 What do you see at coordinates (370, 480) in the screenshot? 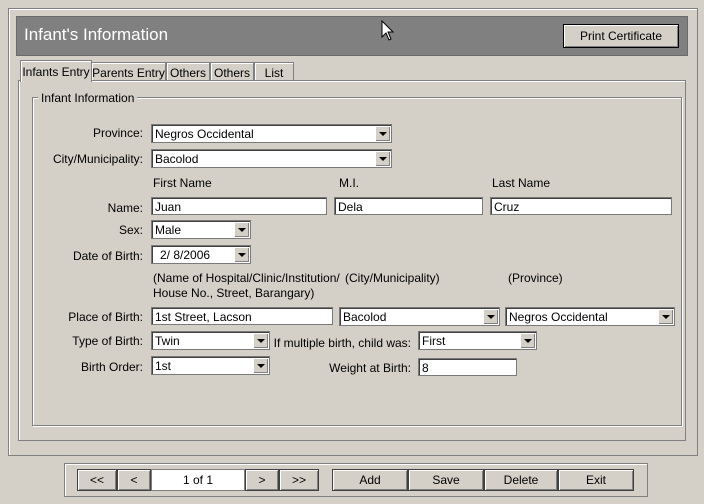
I see `add-button: Add` at bounding box center [370, 480].